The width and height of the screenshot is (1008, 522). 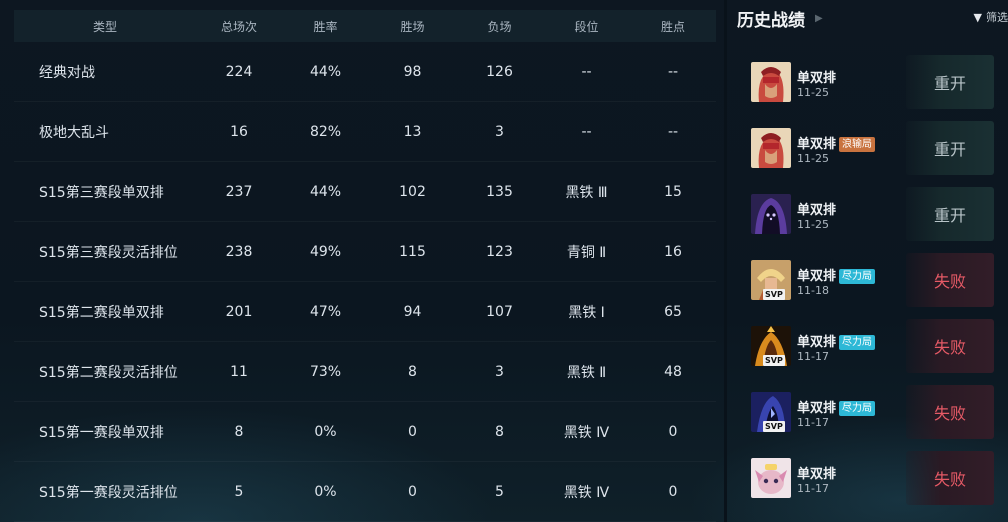 What do you see at coordinates (412, 26) in the screenshot?
I see `header-wins: 胜场` at bounding box center [412, 26].